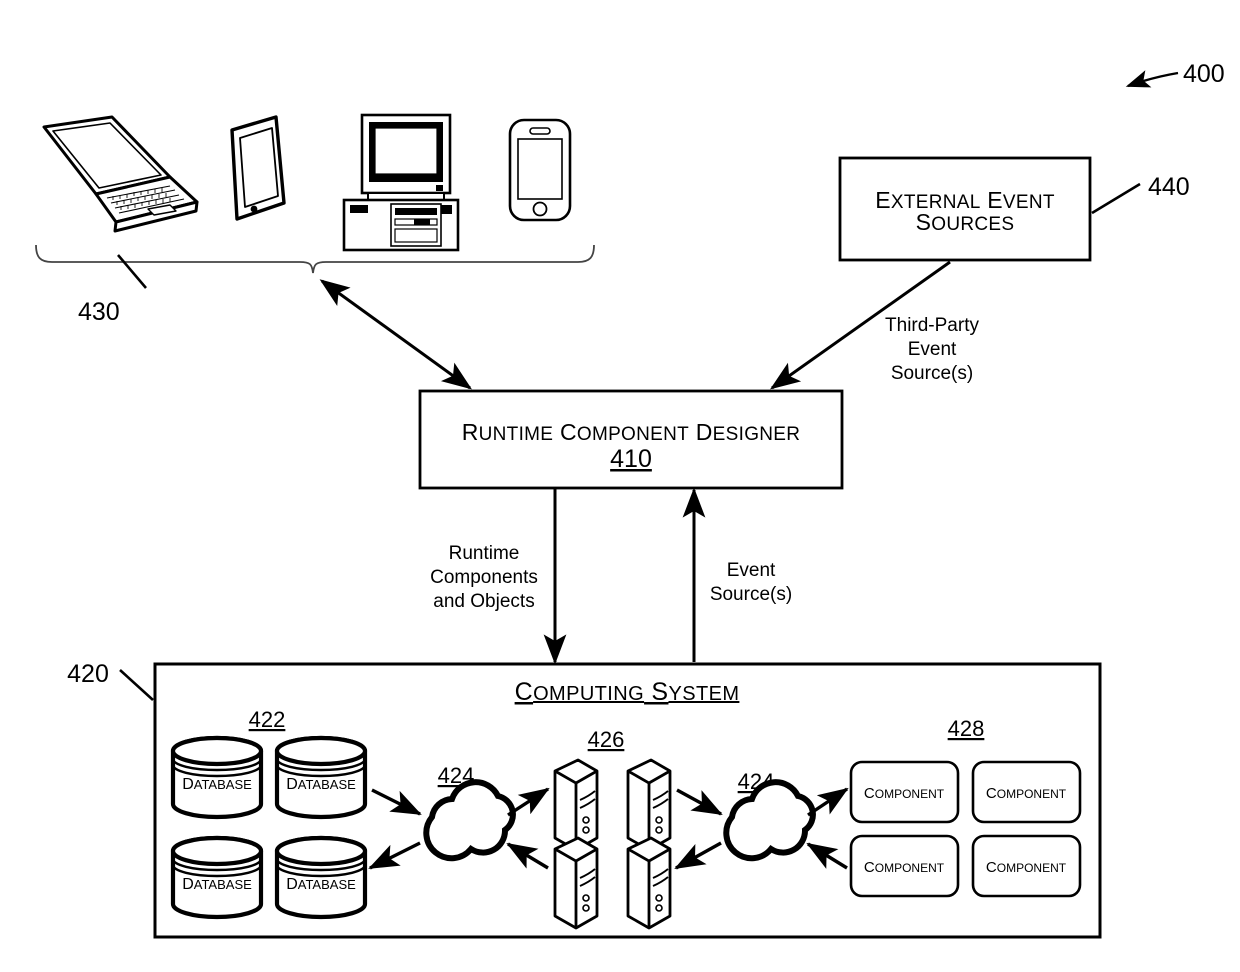 The width and height of the screenshot is (1240, 972). I want to click on computing-system-title: COMPUTING SYSTEM, so click(627, 692).